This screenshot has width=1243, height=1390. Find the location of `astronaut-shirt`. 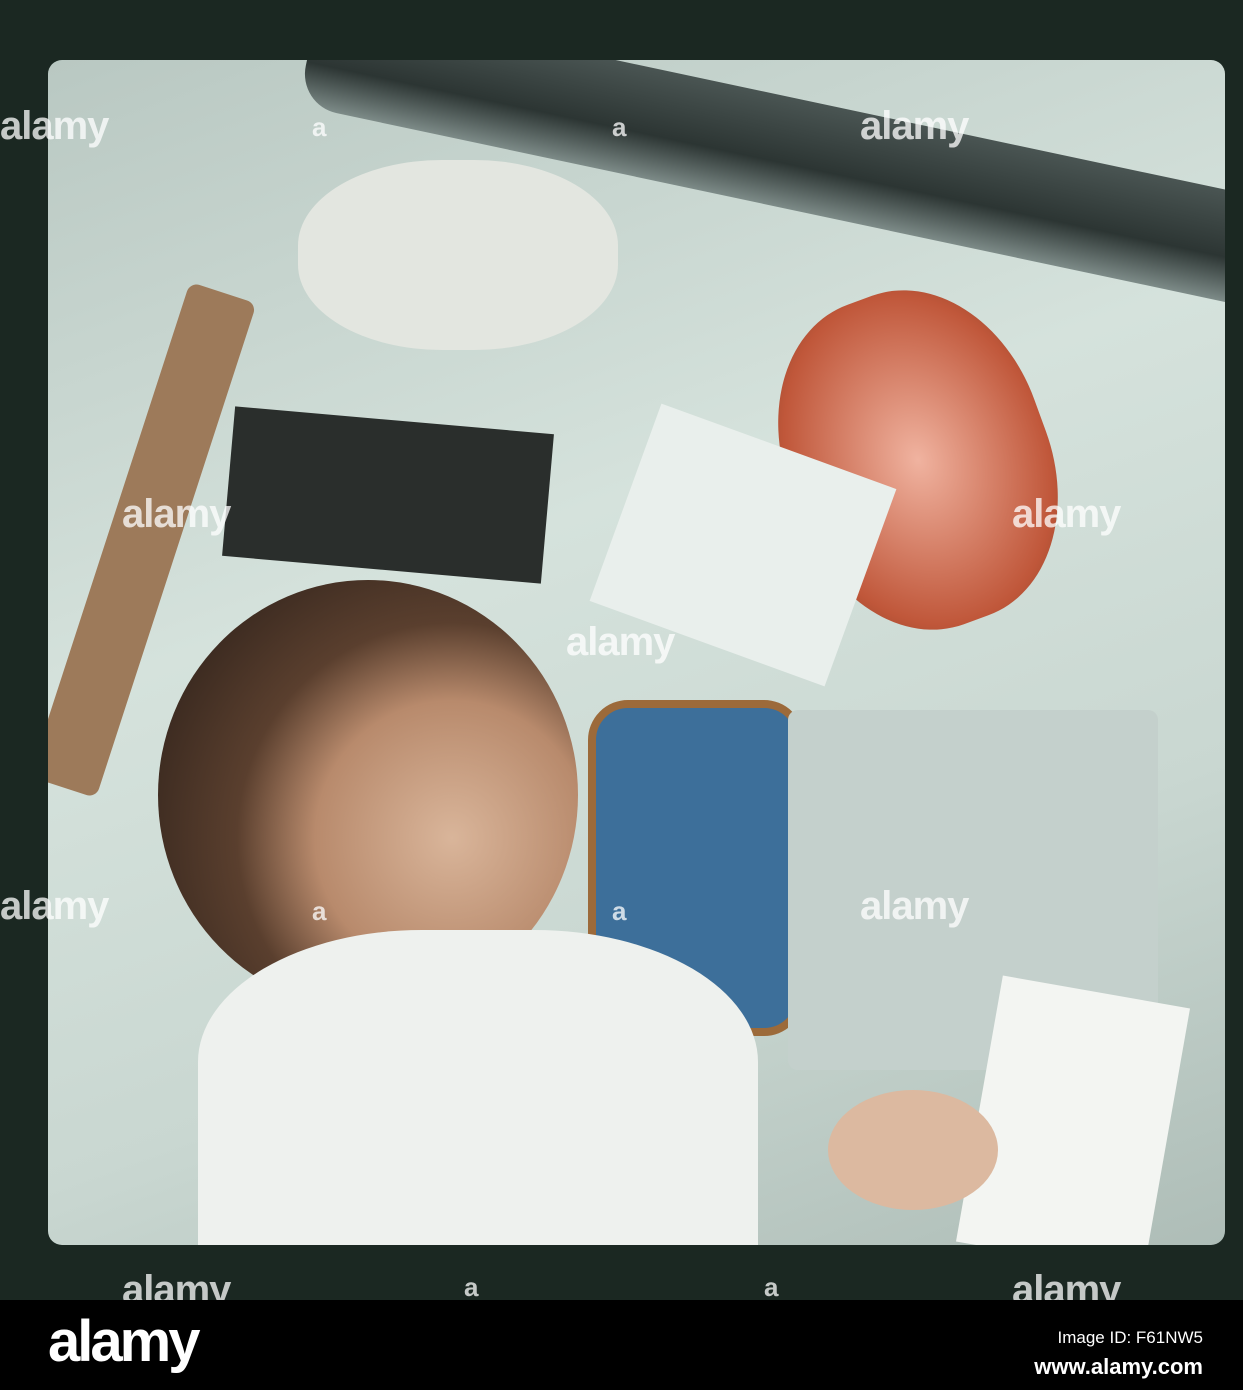

astronaut-shirt is located at coordinates (478, 1087).